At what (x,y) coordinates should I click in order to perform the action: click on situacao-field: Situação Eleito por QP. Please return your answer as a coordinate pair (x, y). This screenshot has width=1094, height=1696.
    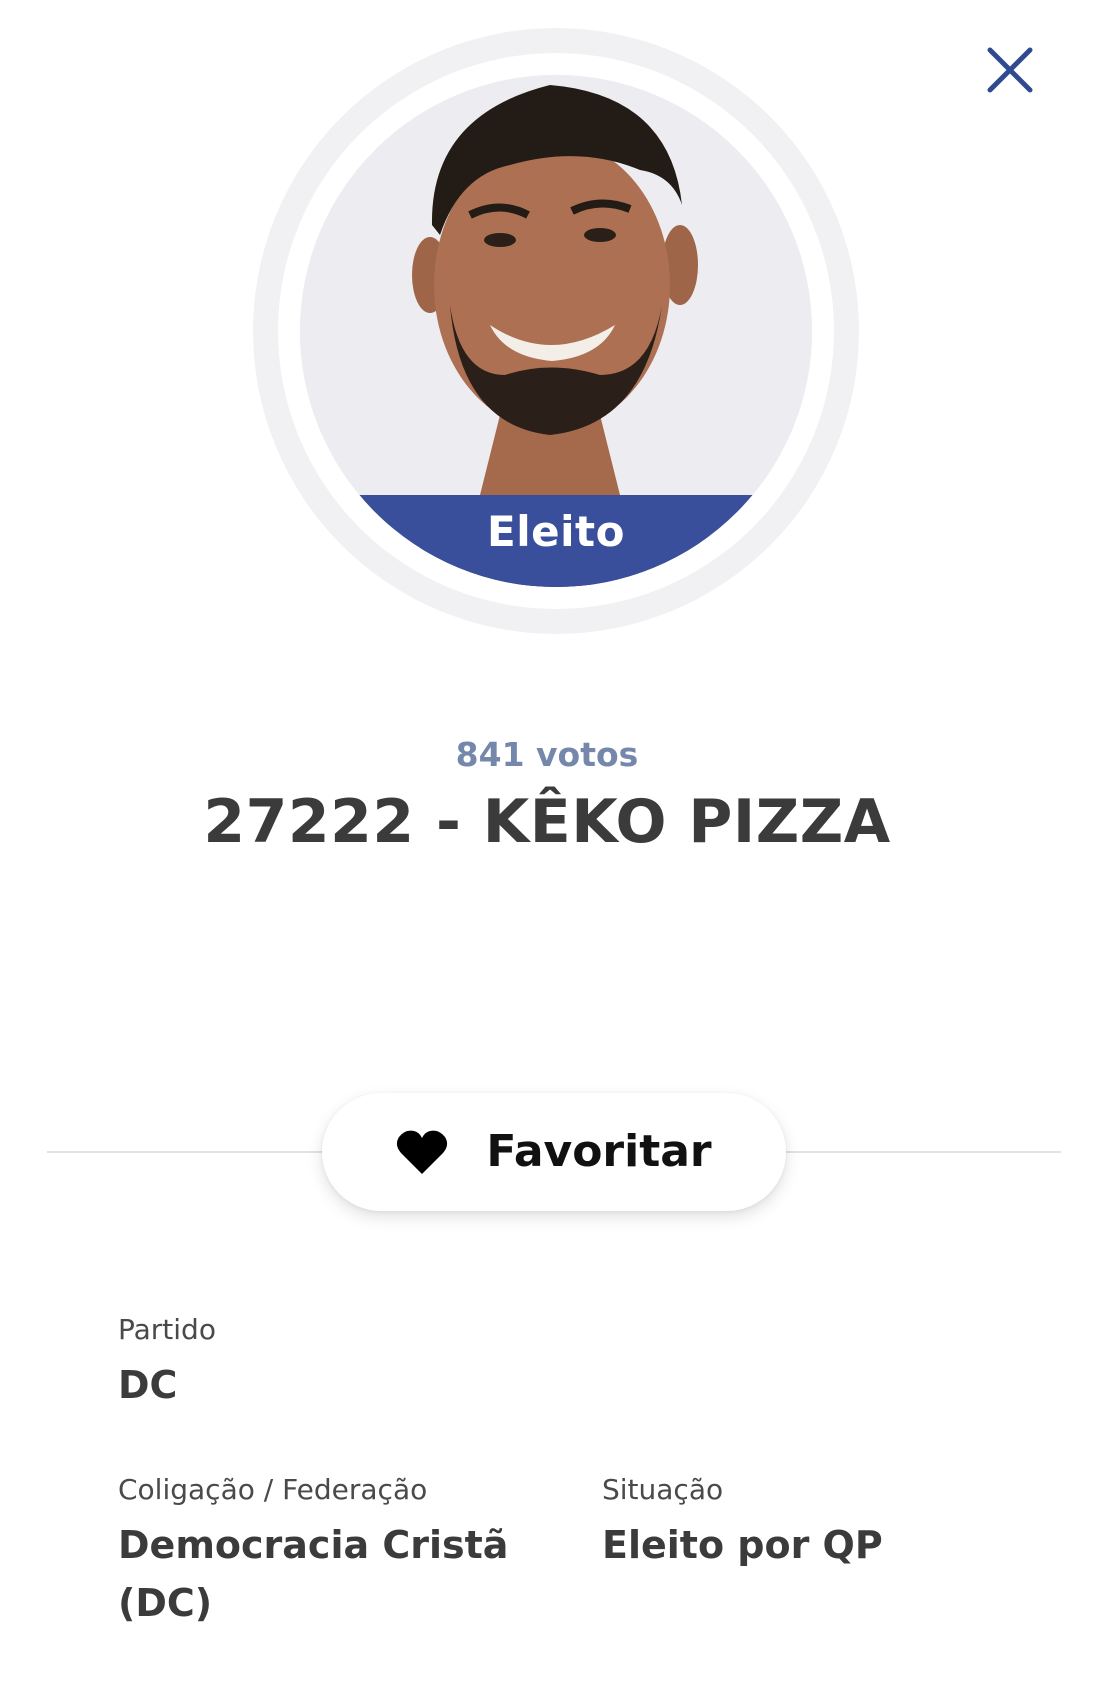
    Looking at the image, I should click on (817, 1523).